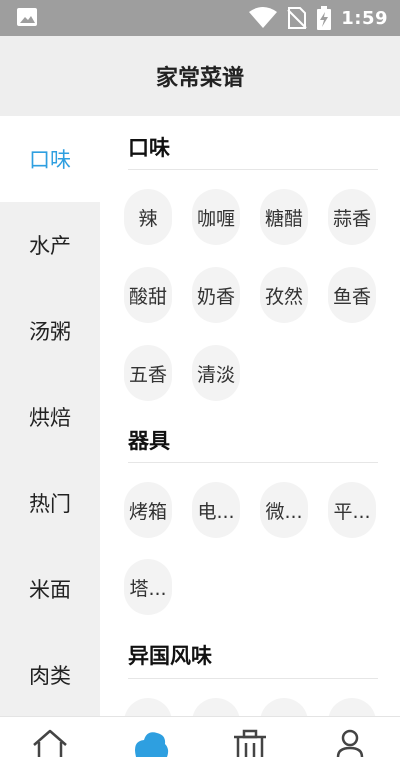  Describe the element at coordinates (324, 18) in the screenshot. I see `battery-charging-icon` at that location.